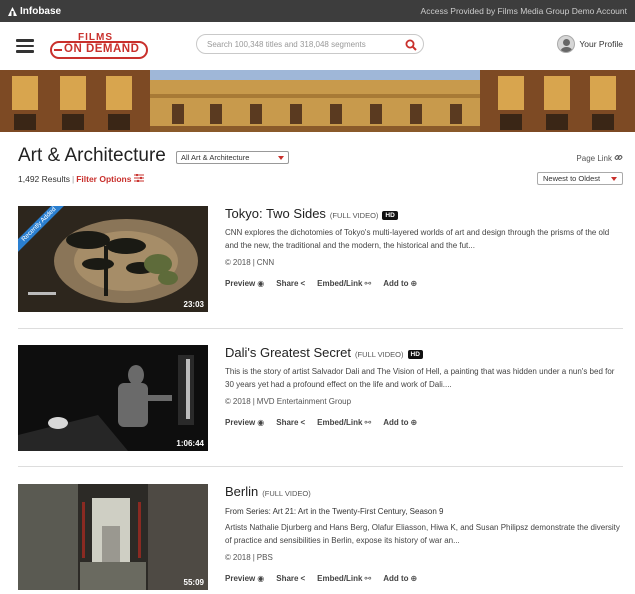 This screenshot has height=594, width=635. I want to click on video-thumbnail: Recently Added 23:03, so click(113, 259).